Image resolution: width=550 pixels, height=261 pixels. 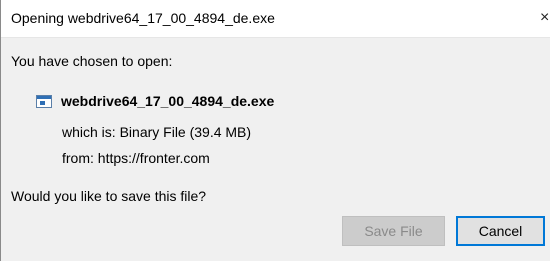 I want to click on save-question: Would you like to save this file?, so click(x=109, y=196).